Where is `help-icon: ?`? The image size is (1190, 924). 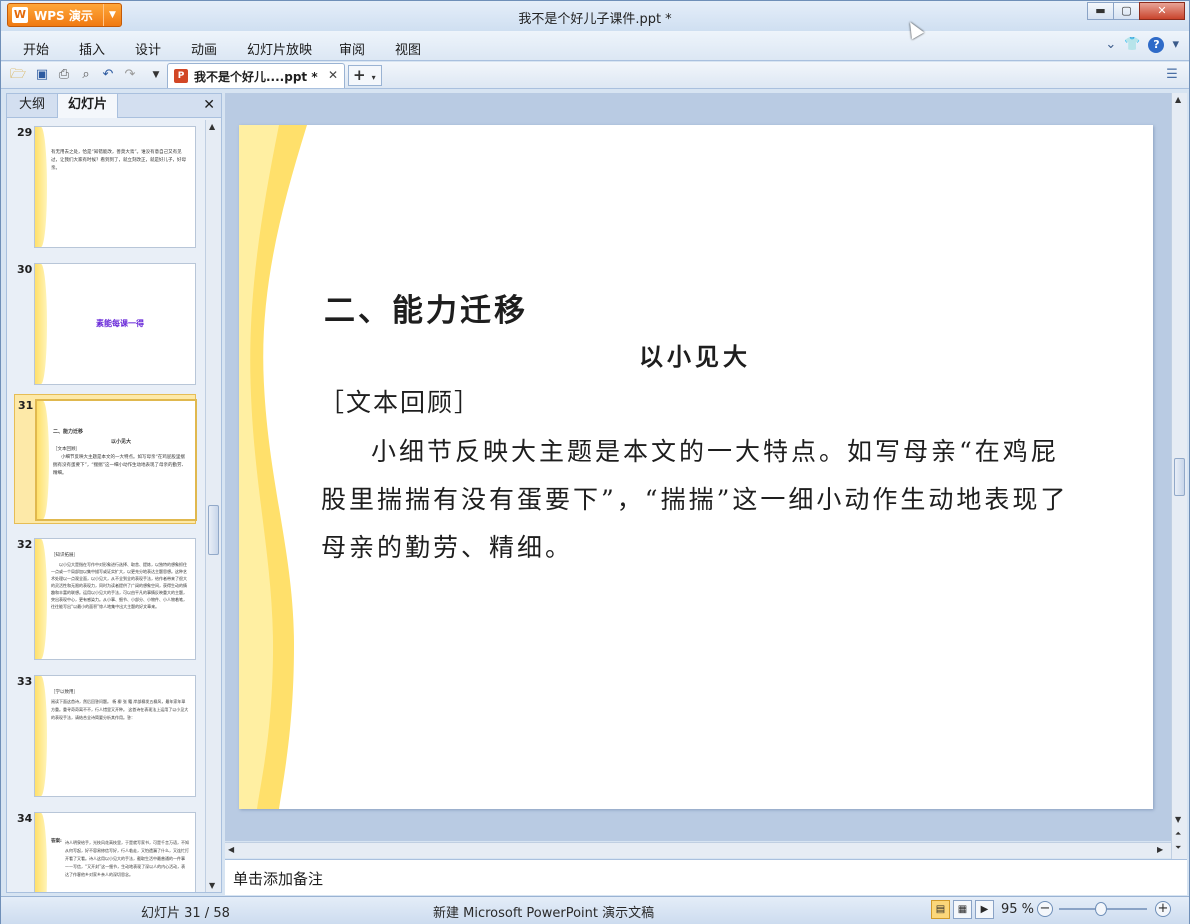
help-icon: ? is located at coordinates (1156, 45).